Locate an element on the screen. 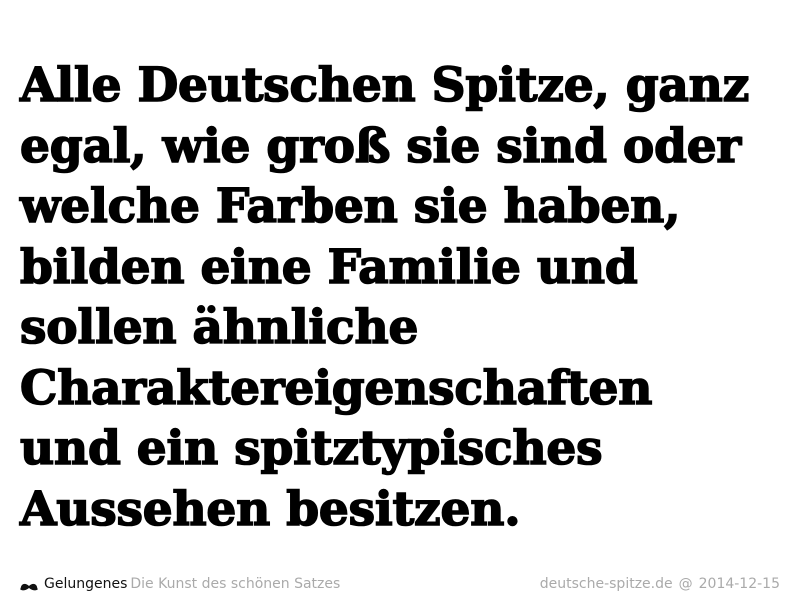 The image size is (800, 600). brand: Gelungenes Die Kunst des schönen Satzes is located at coordinates (180, 584).